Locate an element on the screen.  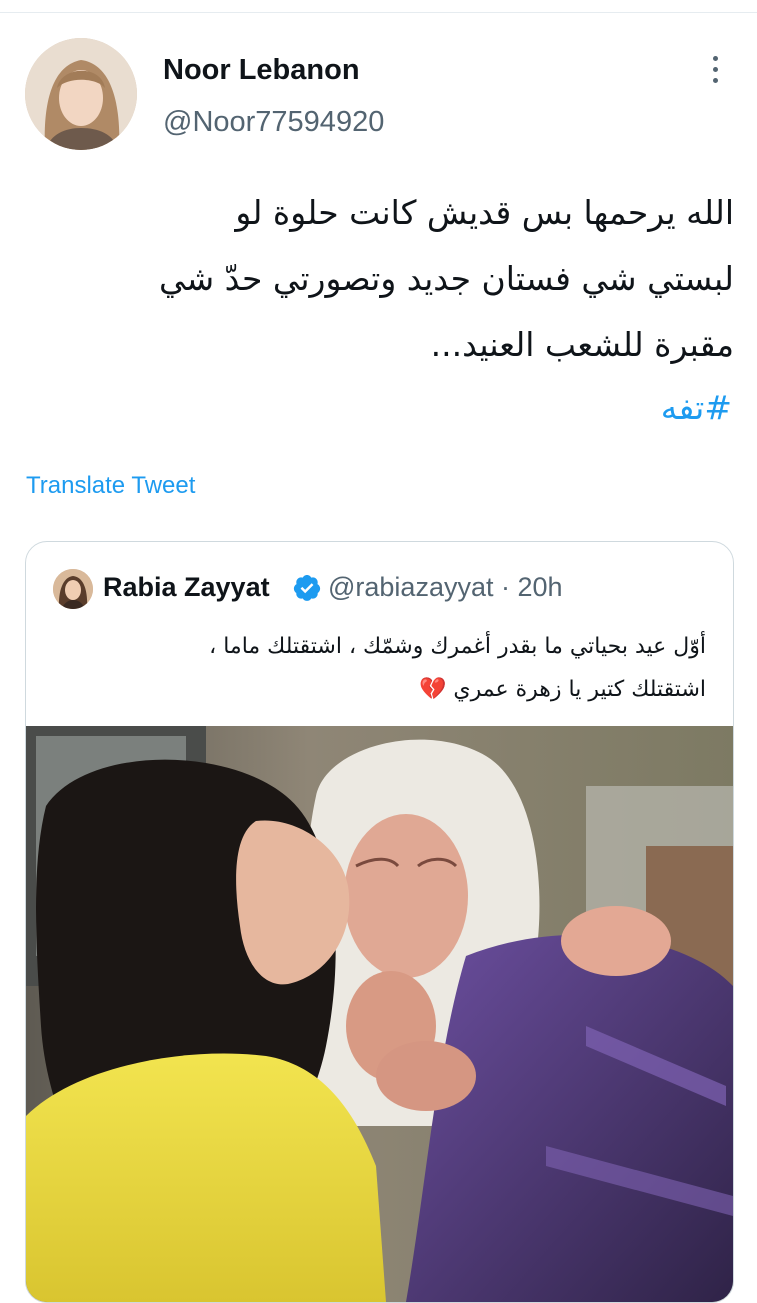
quoted-author-avatar is located at coordinates (73, 589).